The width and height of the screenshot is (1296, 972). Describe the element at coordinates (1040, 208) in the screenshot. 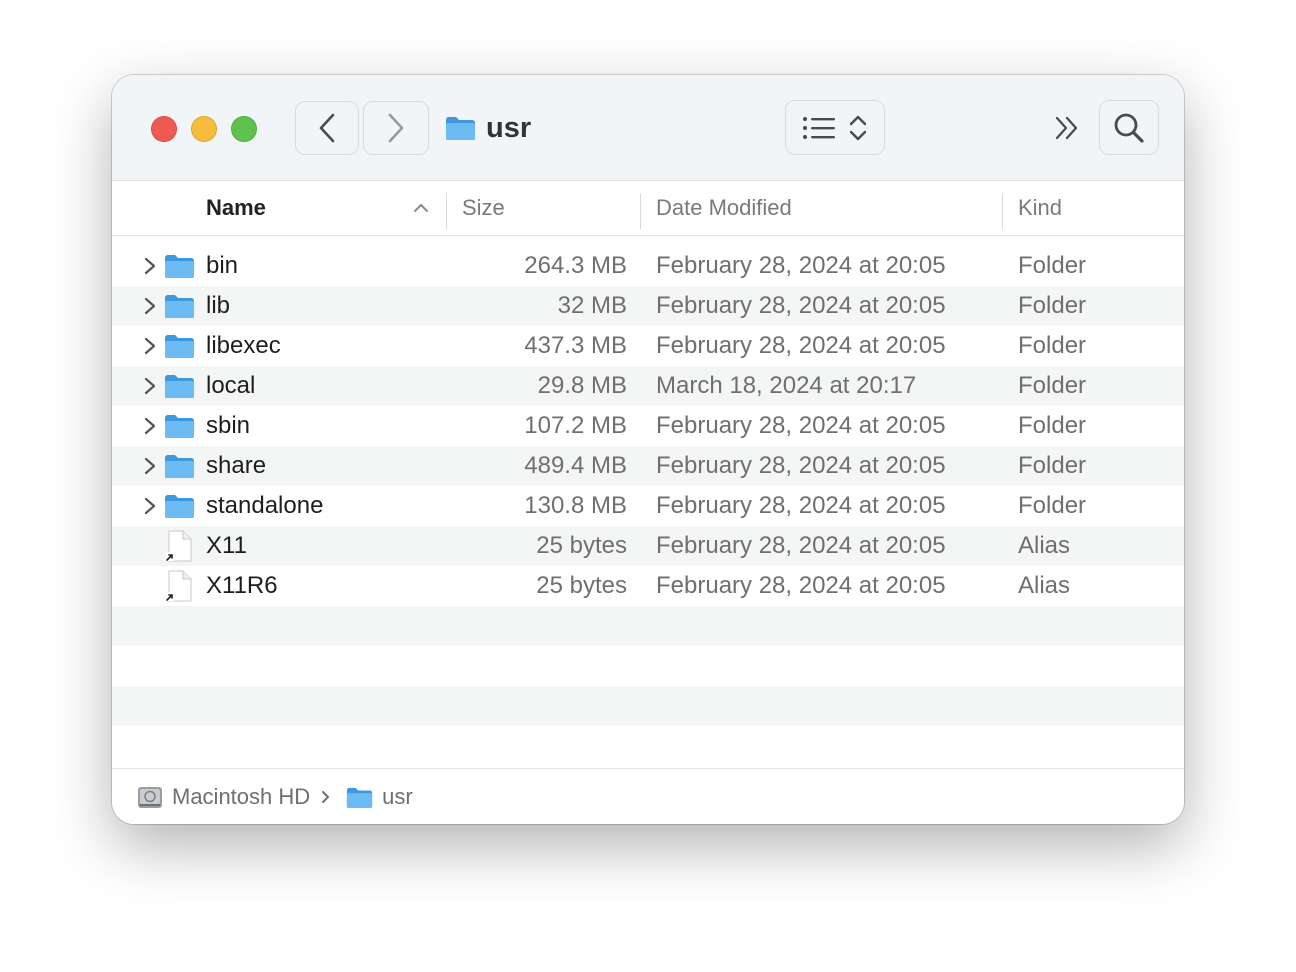

I see `column-header-kind: Kind` at that location.